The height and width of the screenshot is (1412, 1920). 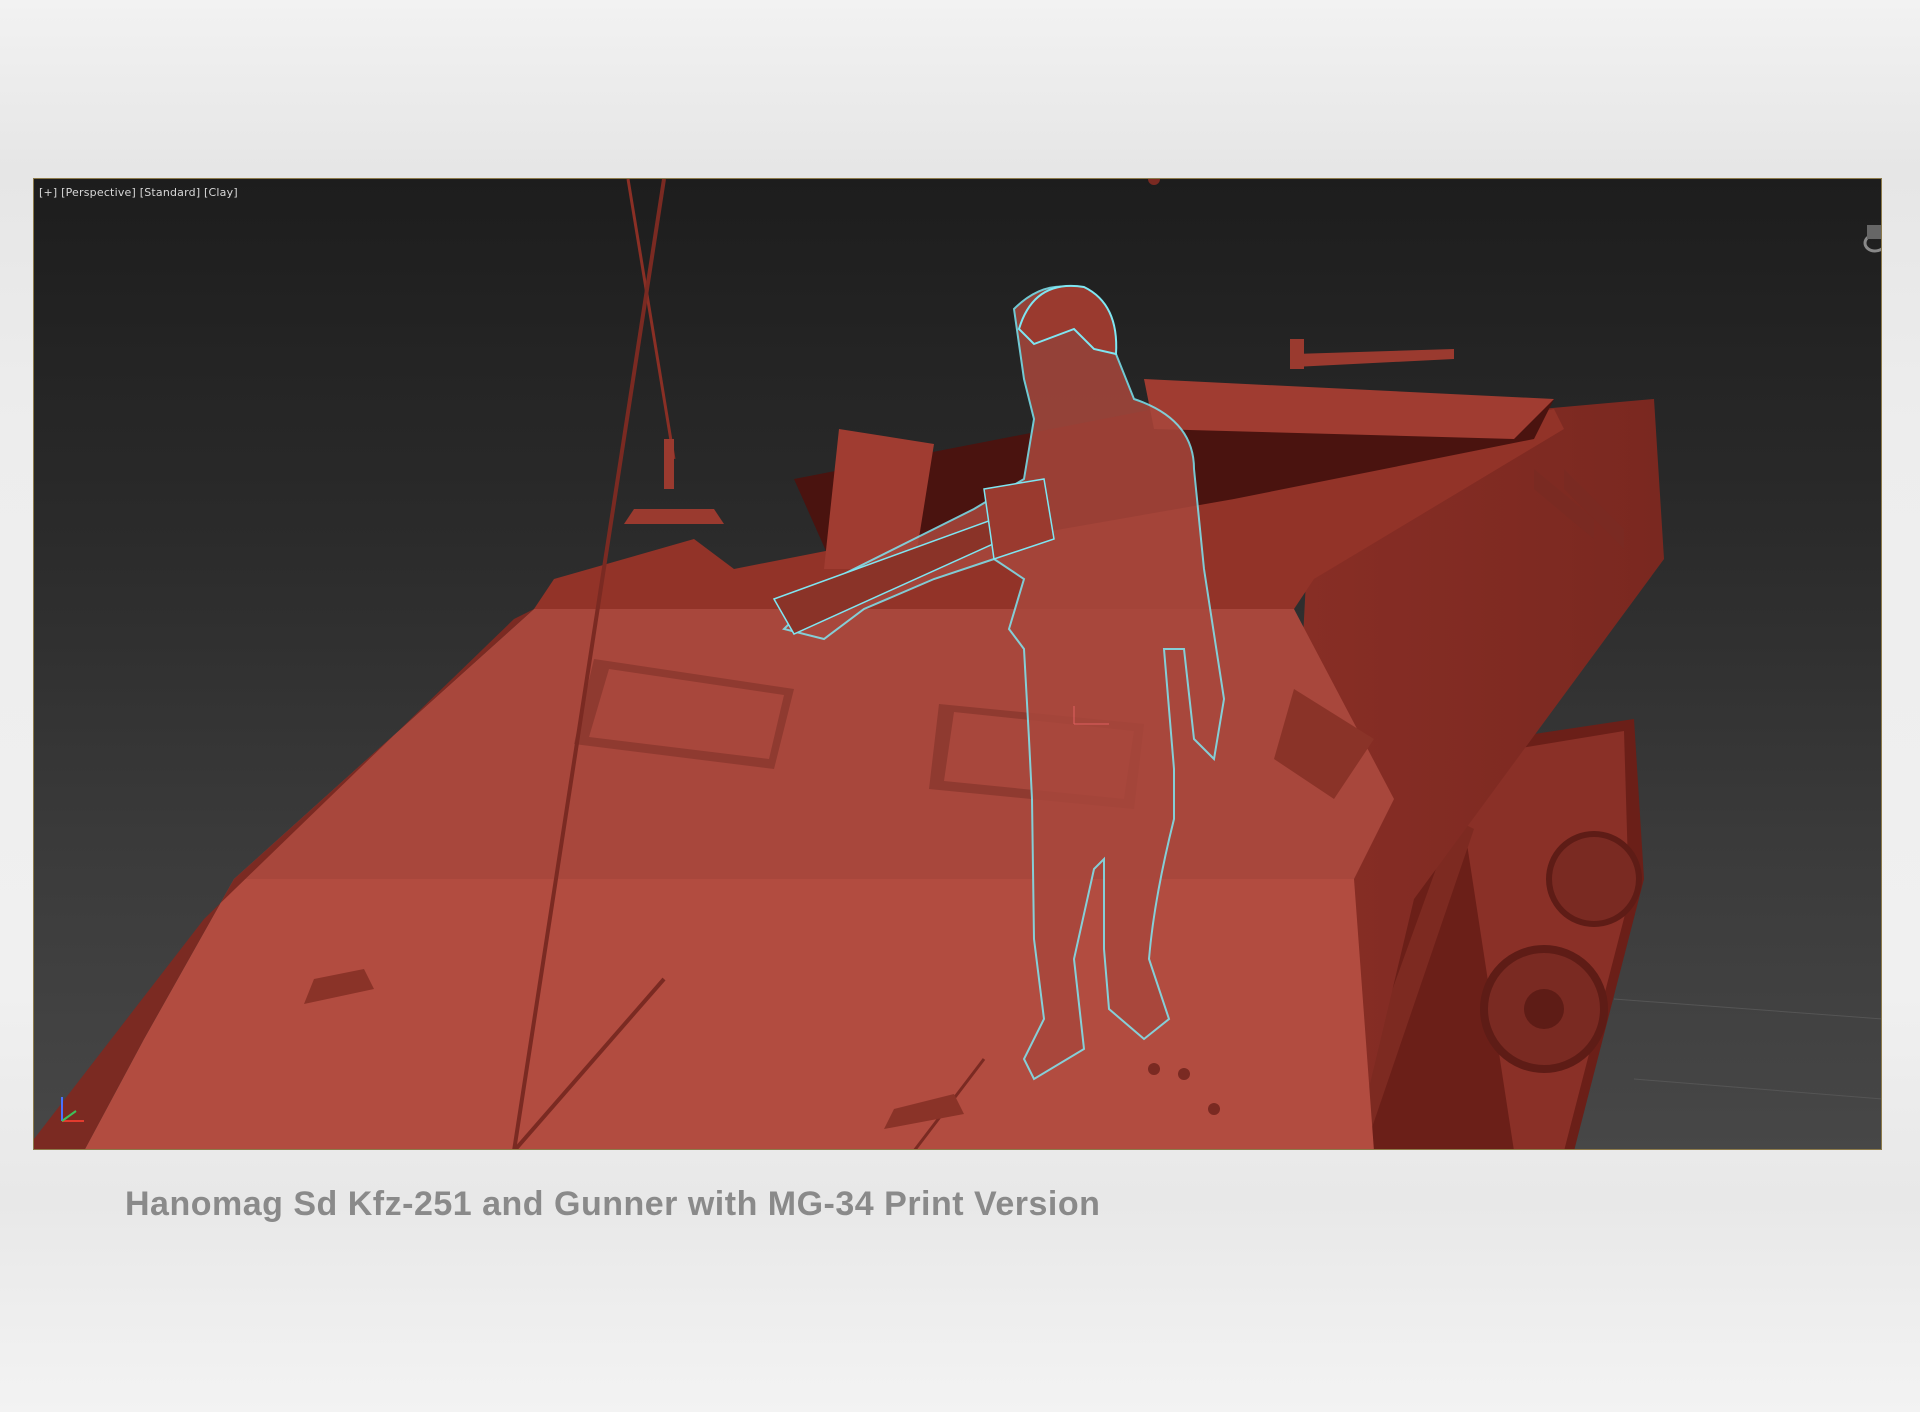 What do you see at coordinates (1867, 243) in the screenshot?
I see `viewcube-icon` at bounding box center [1867, 243].